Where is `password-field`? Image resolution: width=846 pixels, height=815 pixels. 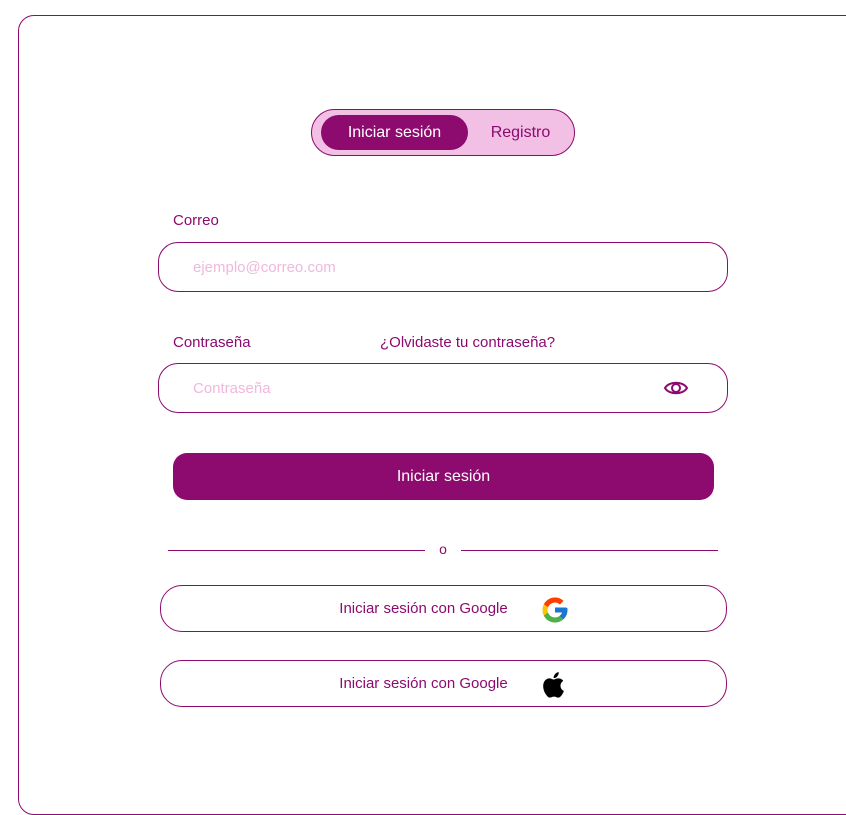 password-field is located at coordinates (423, 388).